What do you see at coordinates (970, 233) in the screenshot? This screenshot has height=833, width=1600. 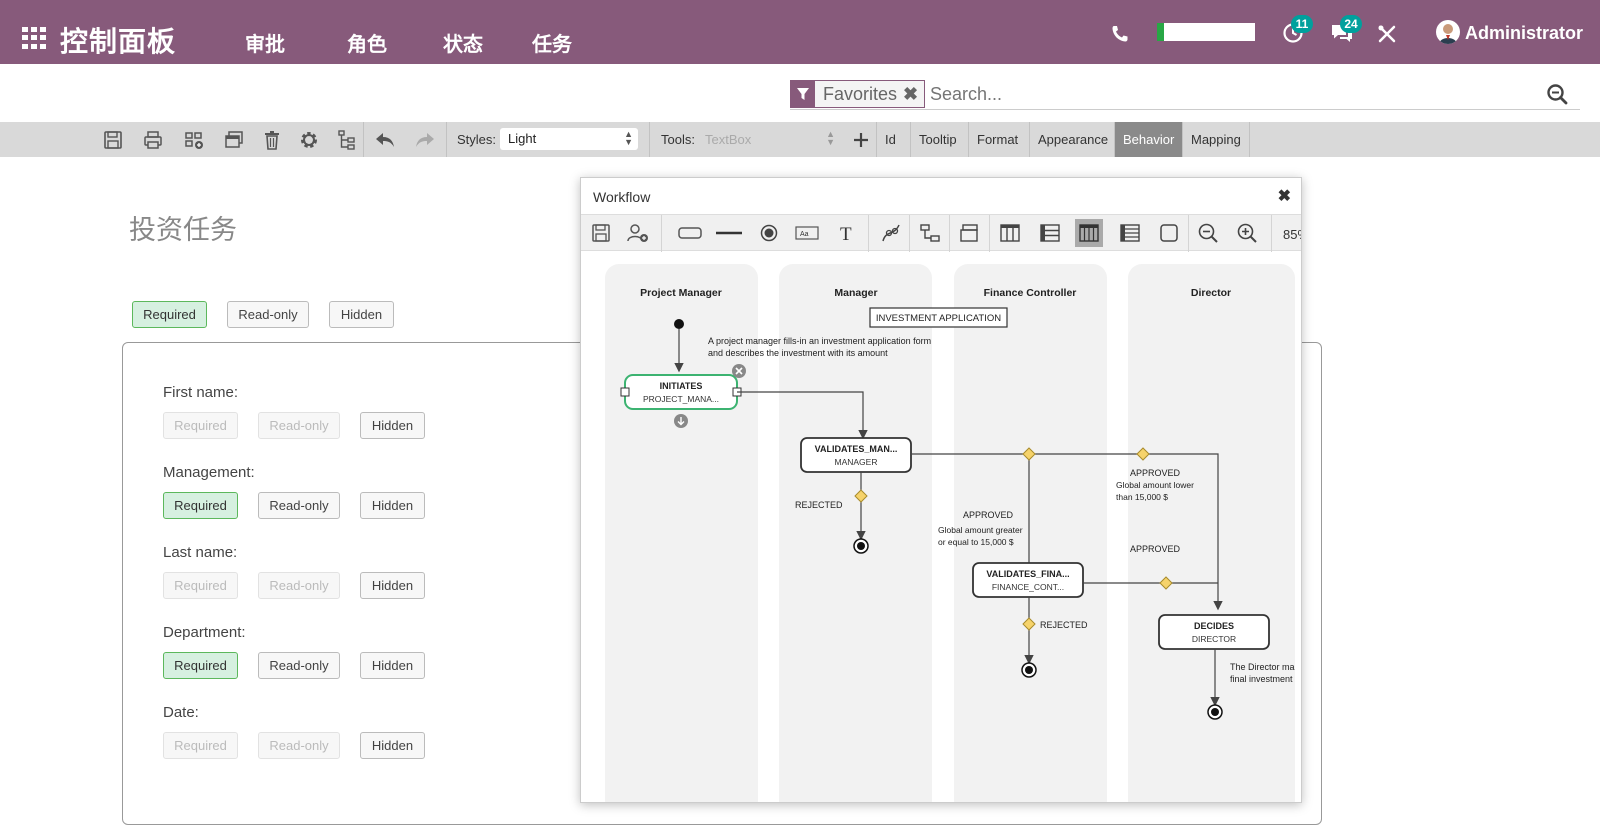 I see `wf-header-icon` at bounding box center [970, 233].